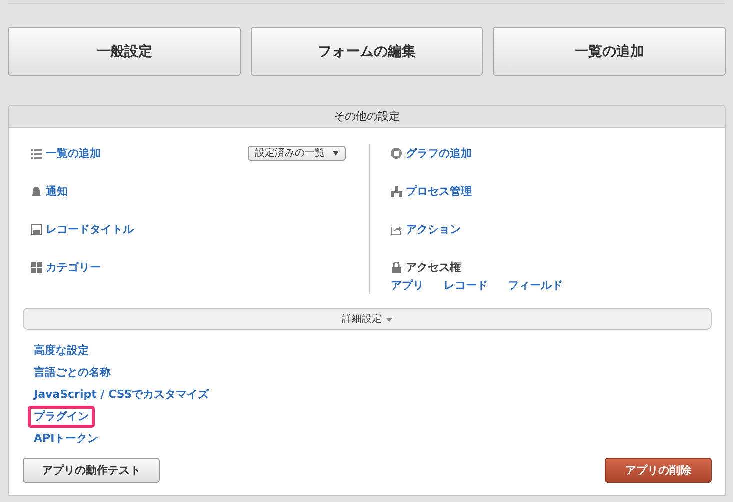  What do you see at coordinates (57, 191) in the screenshot?
I see `settings-link: 通知` at bounding box center [57, 191].